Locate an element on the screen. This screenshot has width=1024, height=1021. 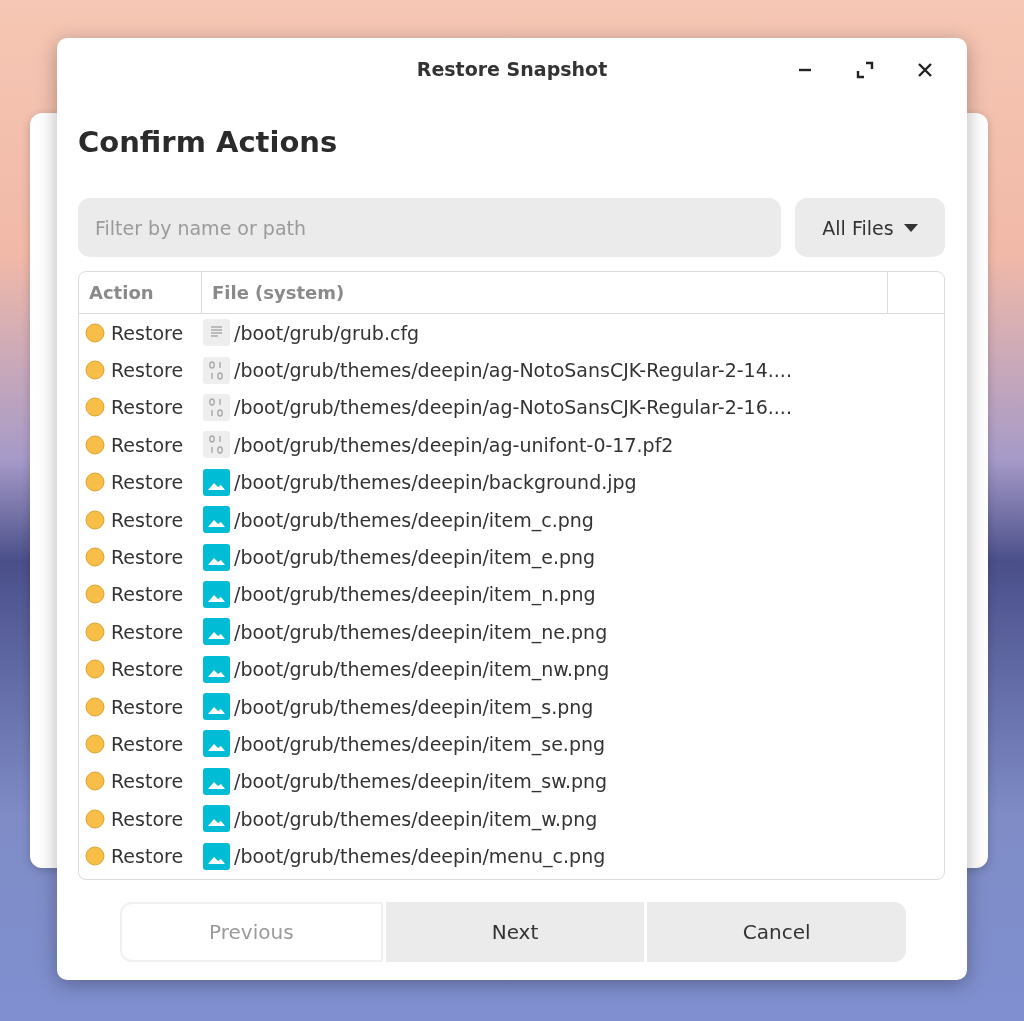
maximize-icon is located at coordinates (865, 70).